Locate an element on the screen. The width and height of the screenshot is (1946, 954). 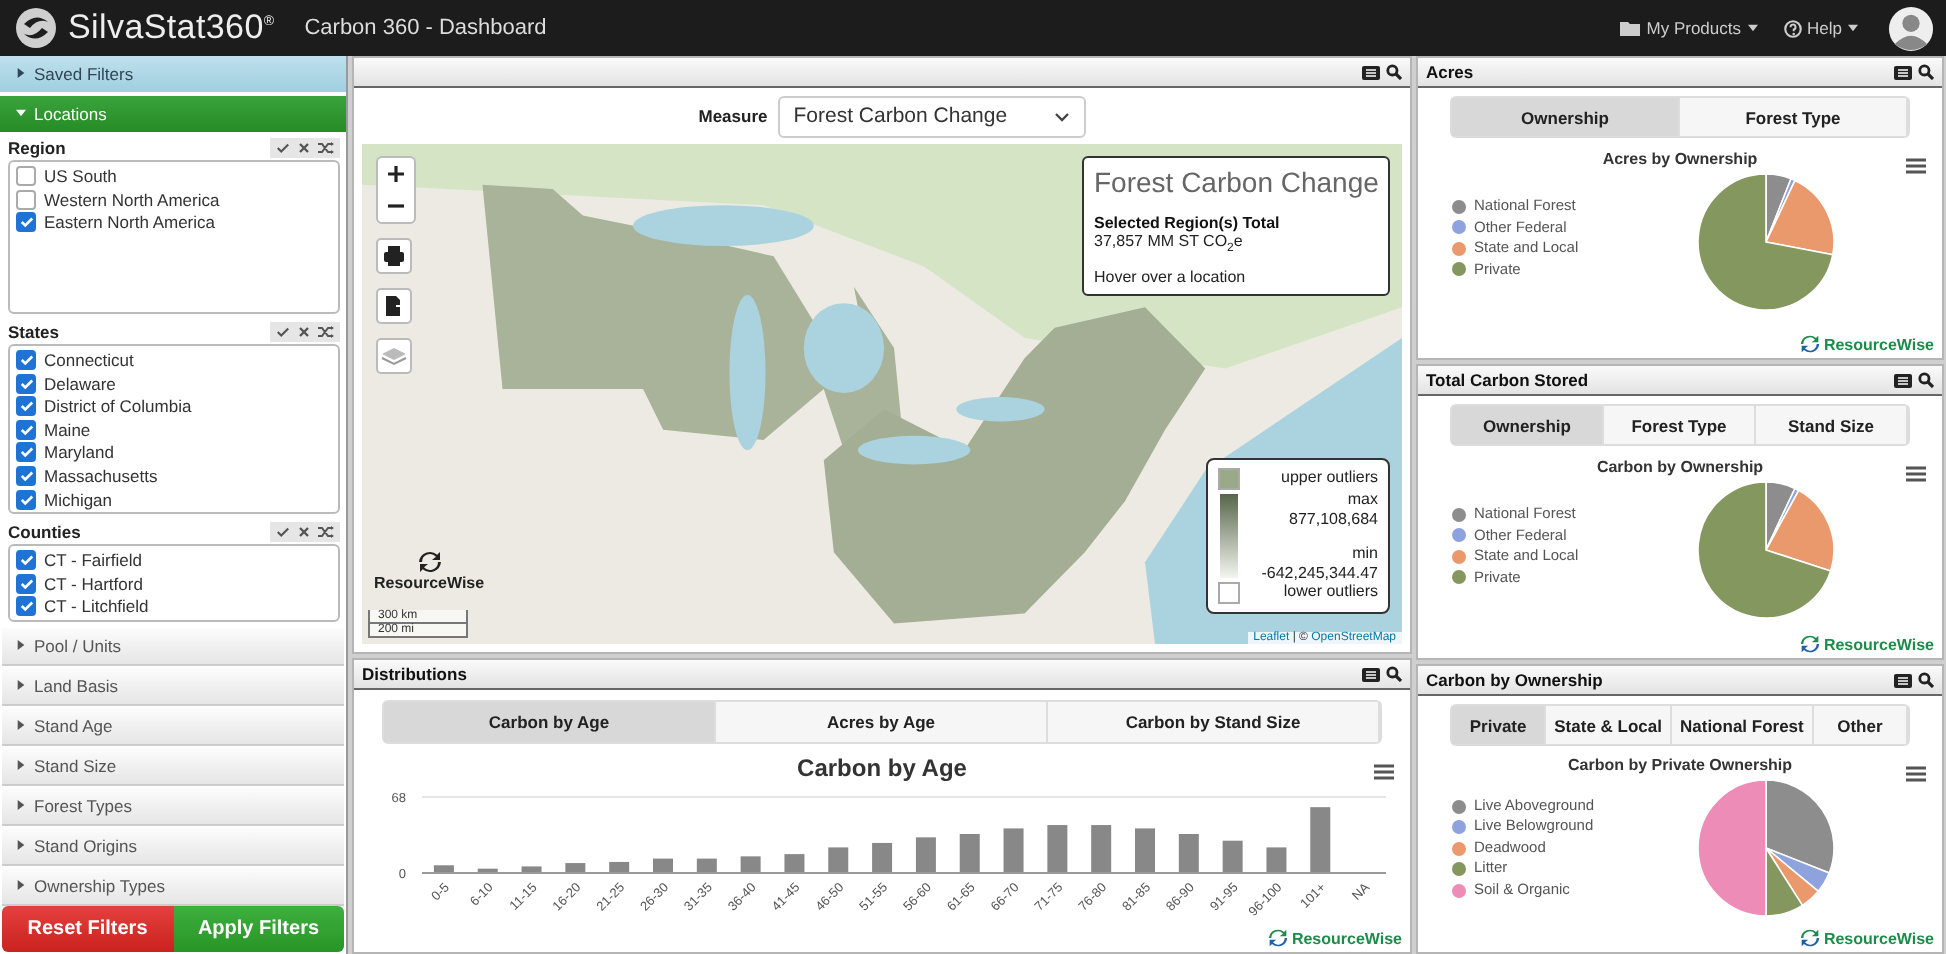
chart-title: Acres by Ownership is located at coordinates (1680, 159).